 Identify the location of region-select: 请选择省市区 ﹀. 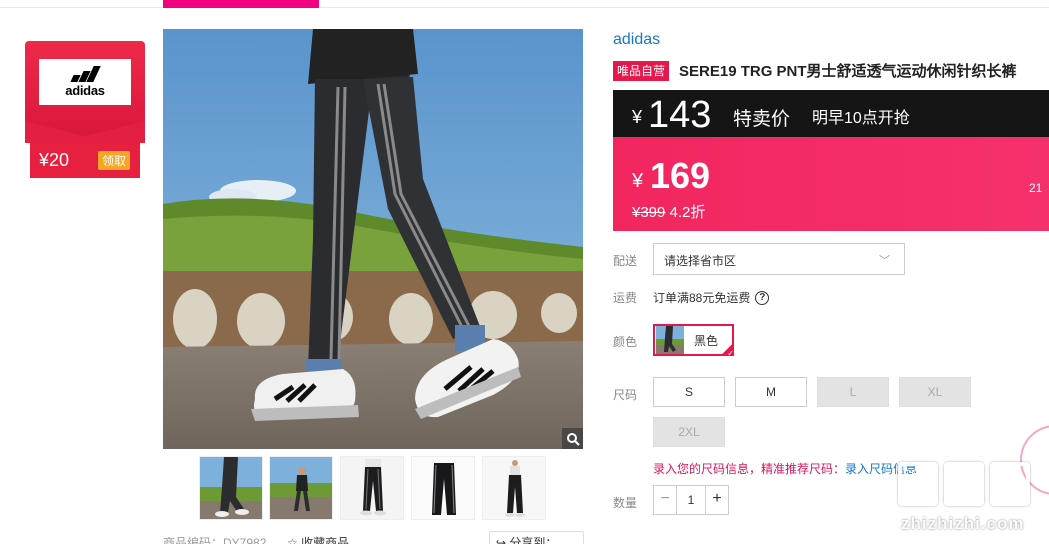
(779, 259).